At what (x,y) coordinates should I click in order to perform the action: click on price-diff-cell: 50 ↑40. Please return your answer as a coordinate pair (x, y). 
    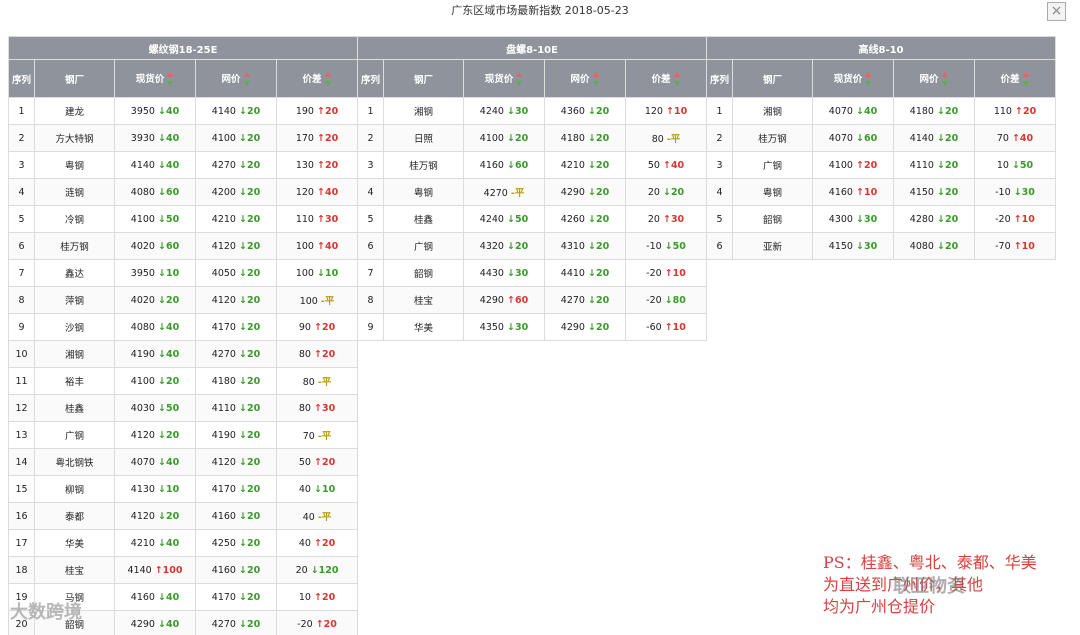
    Looking at the image, I should click on (666, 165).